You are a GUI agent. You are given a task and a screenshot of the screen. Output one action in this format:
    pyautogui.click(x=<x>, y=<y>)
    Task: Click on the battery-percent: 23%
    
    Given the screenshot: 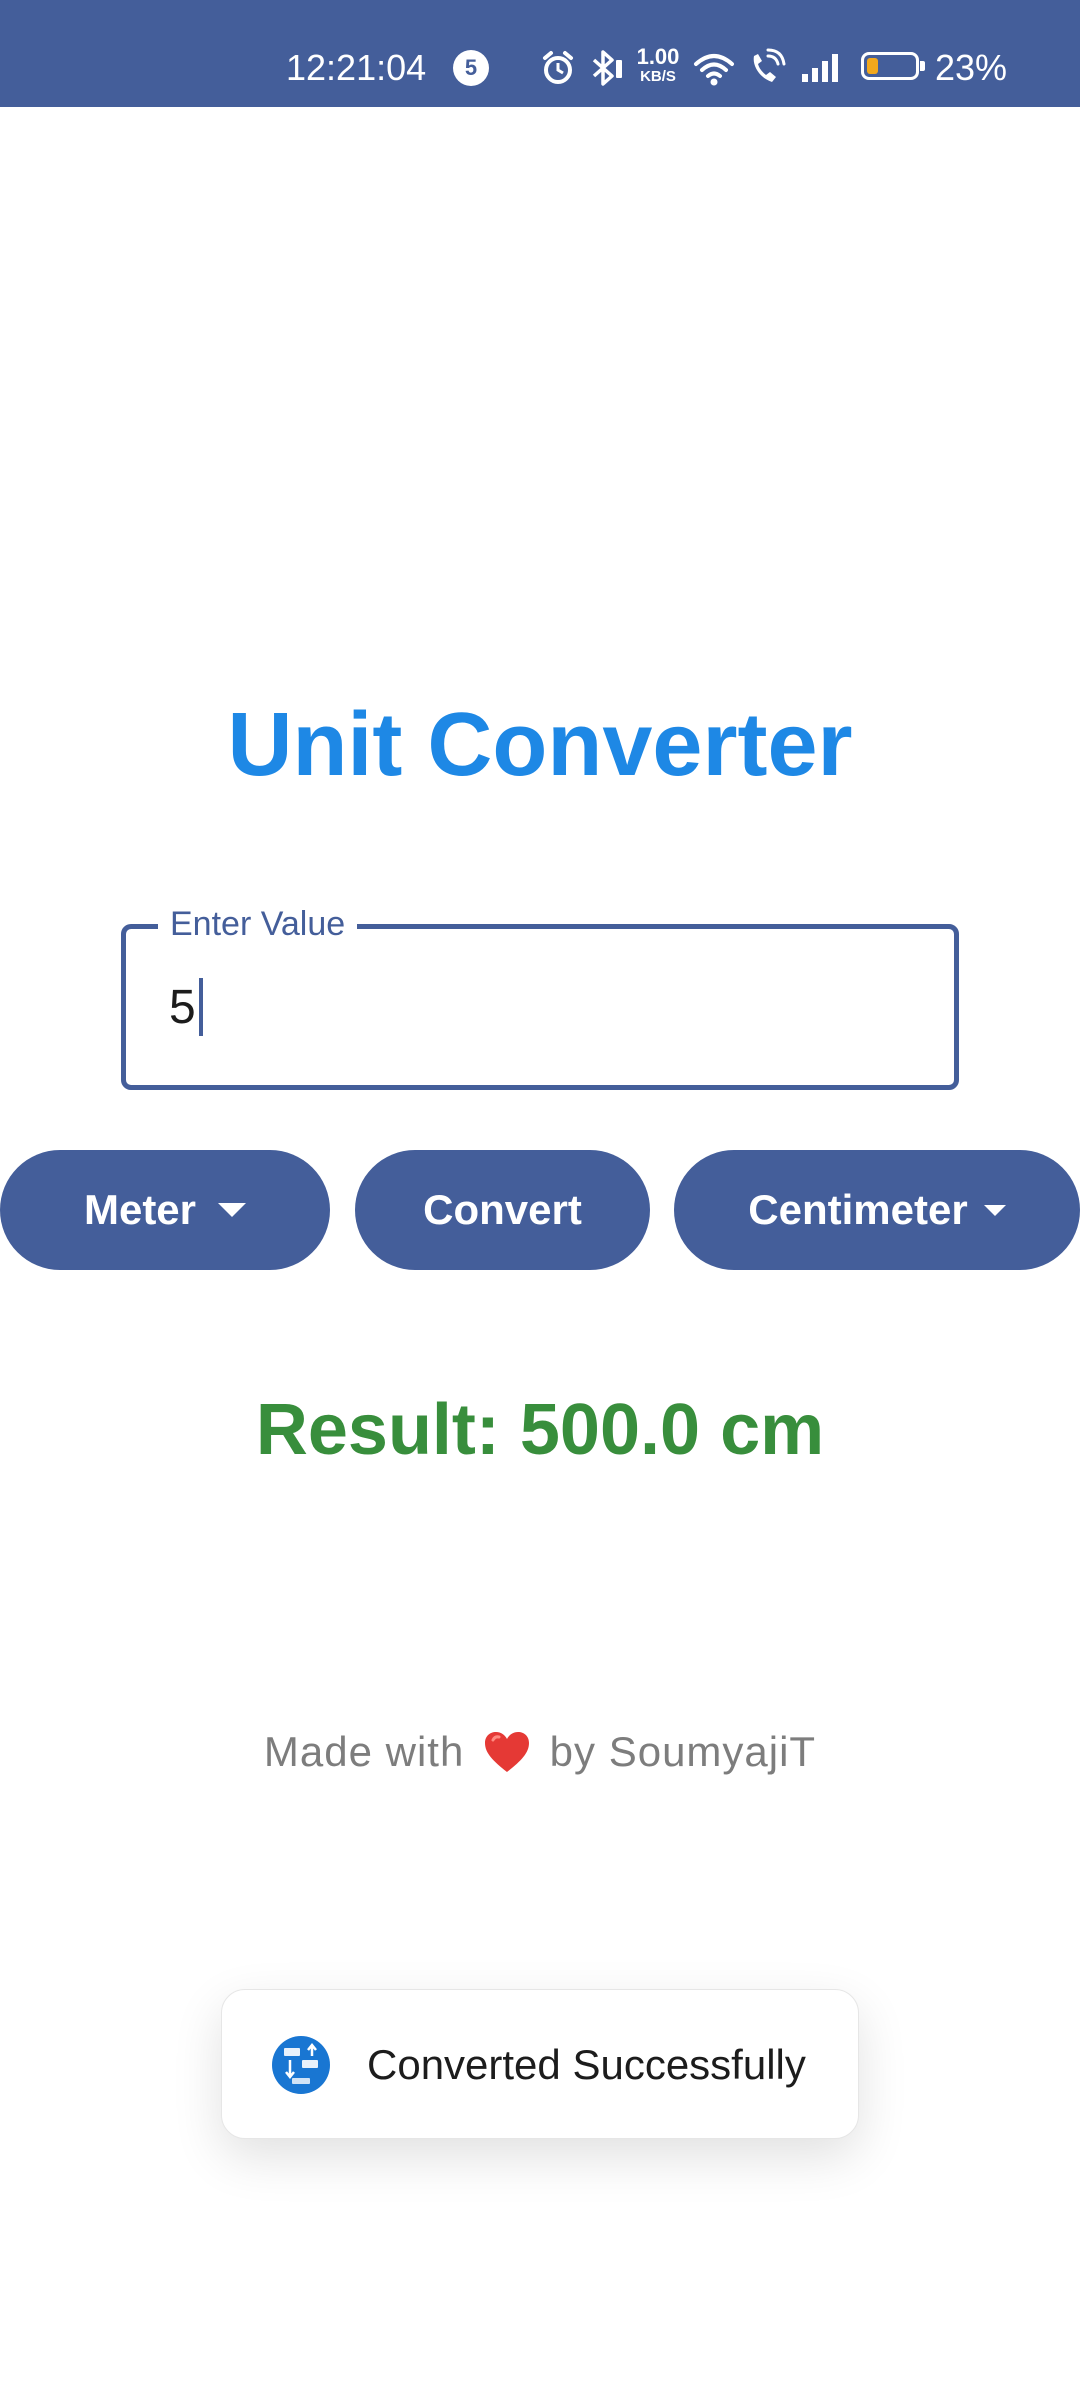 What is the action you would take?
    pyautogui.click(x=971, y=67)
    